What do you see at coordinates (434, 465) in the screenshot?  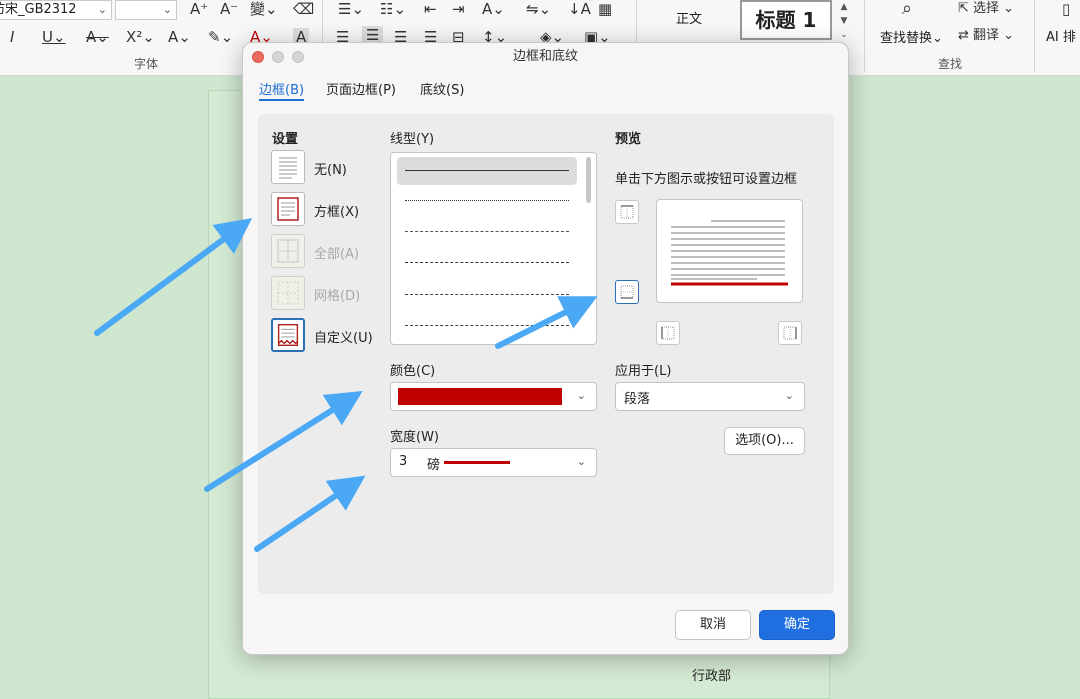 I see `width-unit: 磅` at bounding box center [434, 465].